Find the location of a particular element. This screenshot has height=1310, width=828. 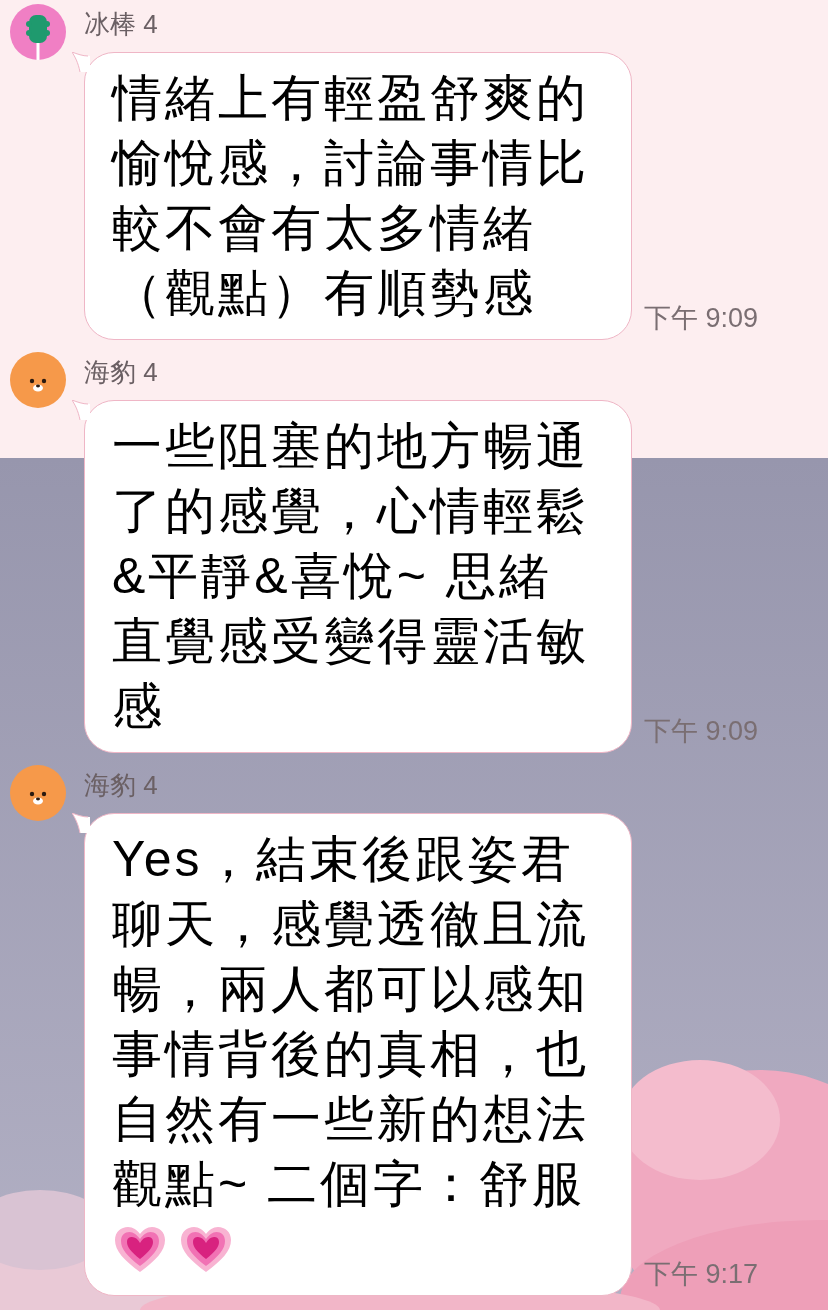

message-text: 一些阻塞的地方暢通了的感覺，心情輕鬆&平靜&喜悅~ 思緒直覺感受變得靈活敏感 is located at coordinates (351, 576).